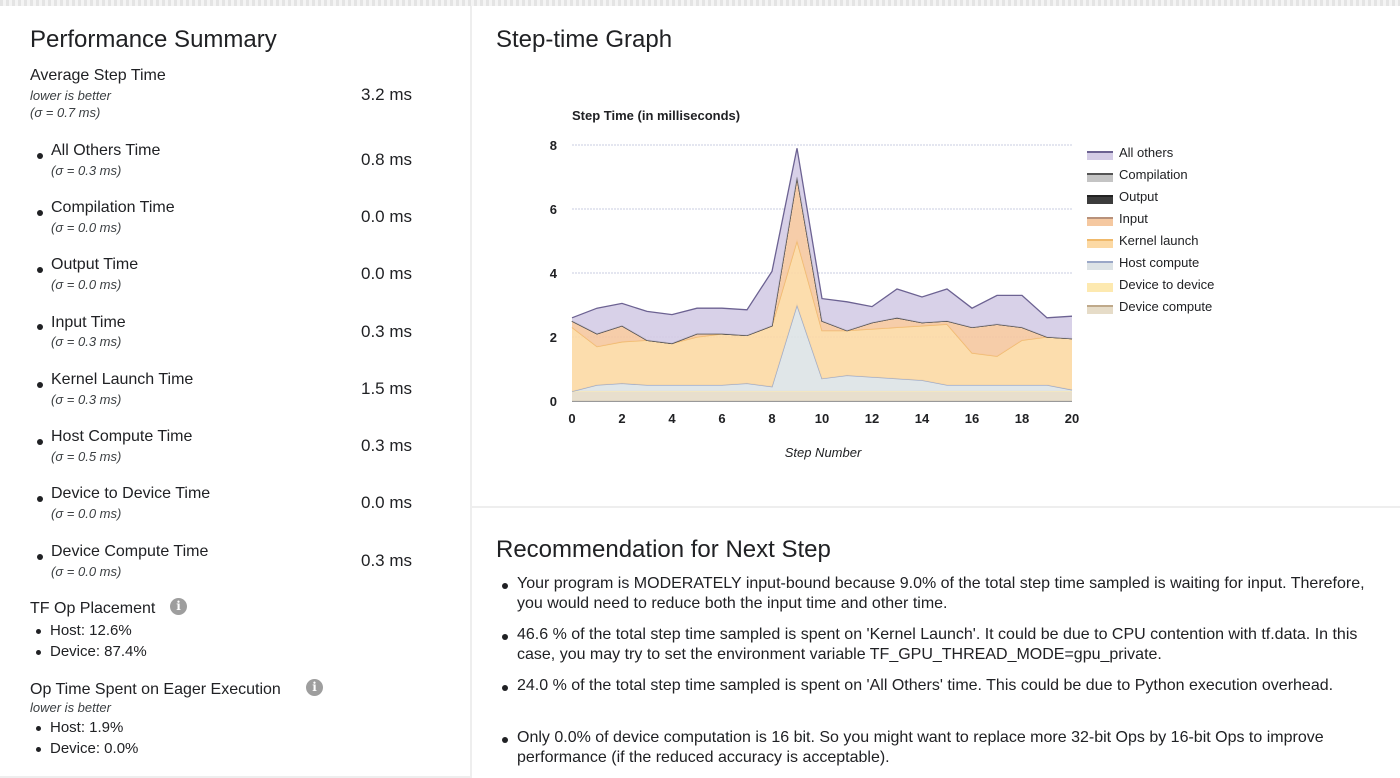 The height and width of the screenshot is (778, 1400). I want to click on average-step-time-sigma: (σ = 0.7 ms), so click(65, 112).